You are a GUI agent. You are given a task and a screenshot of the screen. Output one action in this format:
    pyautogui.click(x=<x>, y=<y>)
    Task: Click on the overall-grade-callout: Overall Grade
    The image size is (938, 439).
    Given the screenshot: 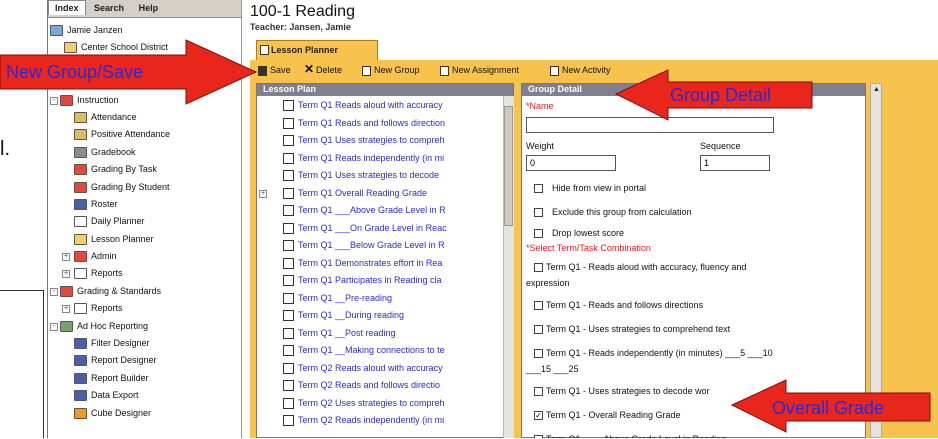 What is the action you would take?
    pyautogui.click(x=828, y=408)
    